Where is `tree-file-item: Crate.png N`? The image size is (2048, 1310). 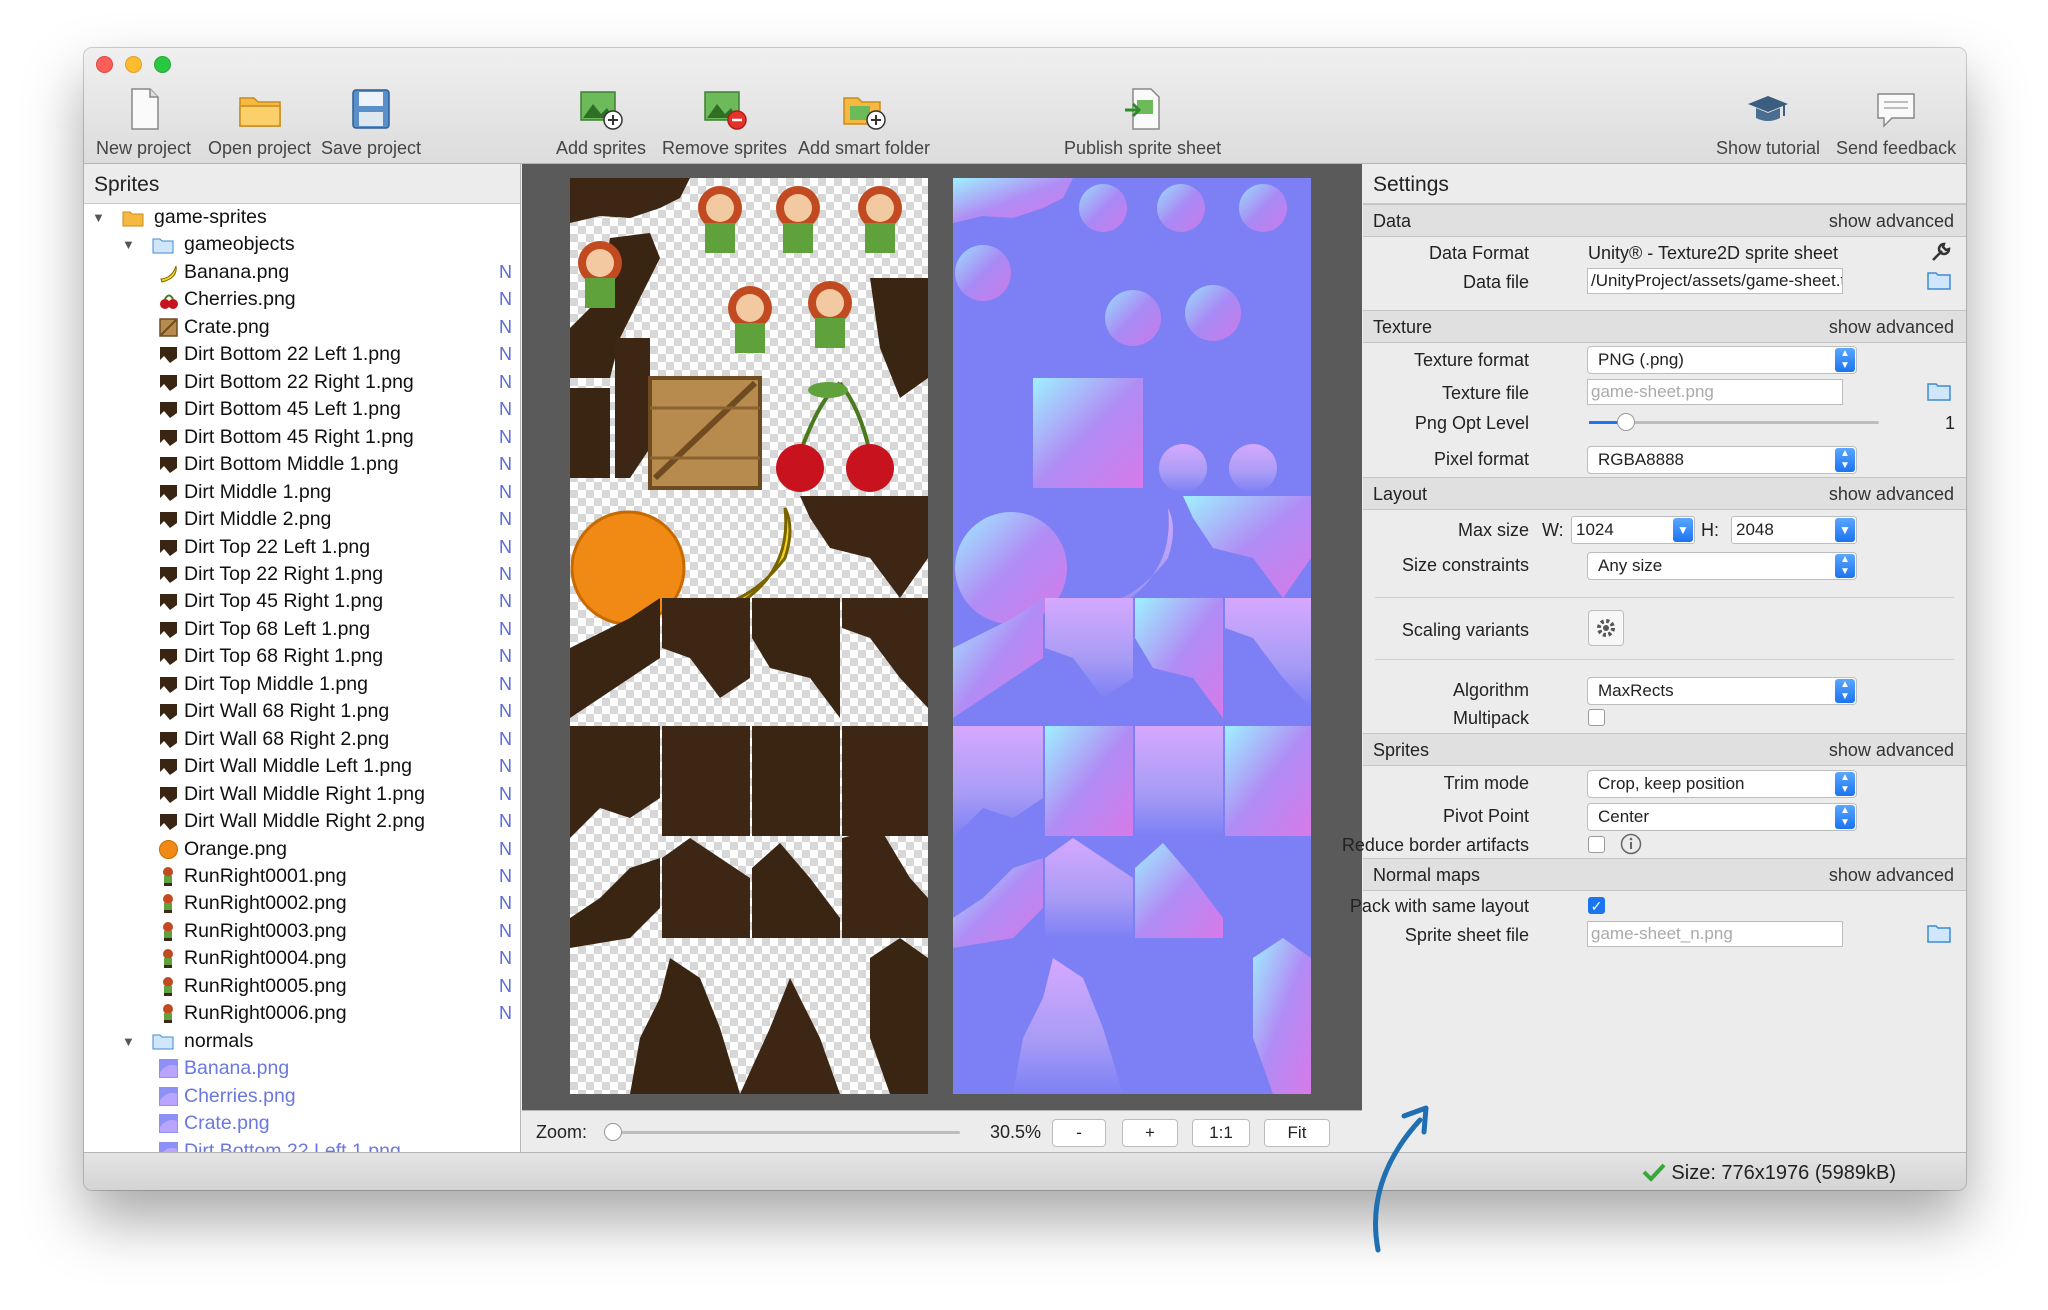
tree-file-item: Crate.png N is located at coordinates (302, 327).